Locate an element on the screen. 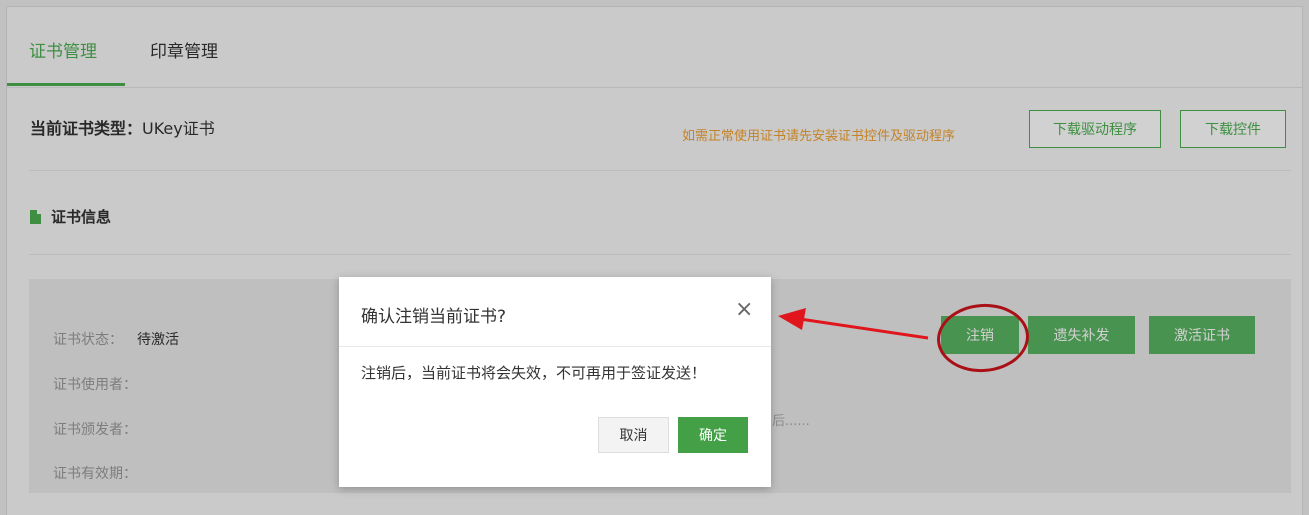 This screenshot has height=515, width=1309. close-icon: × is located at coordinates (744, 310).